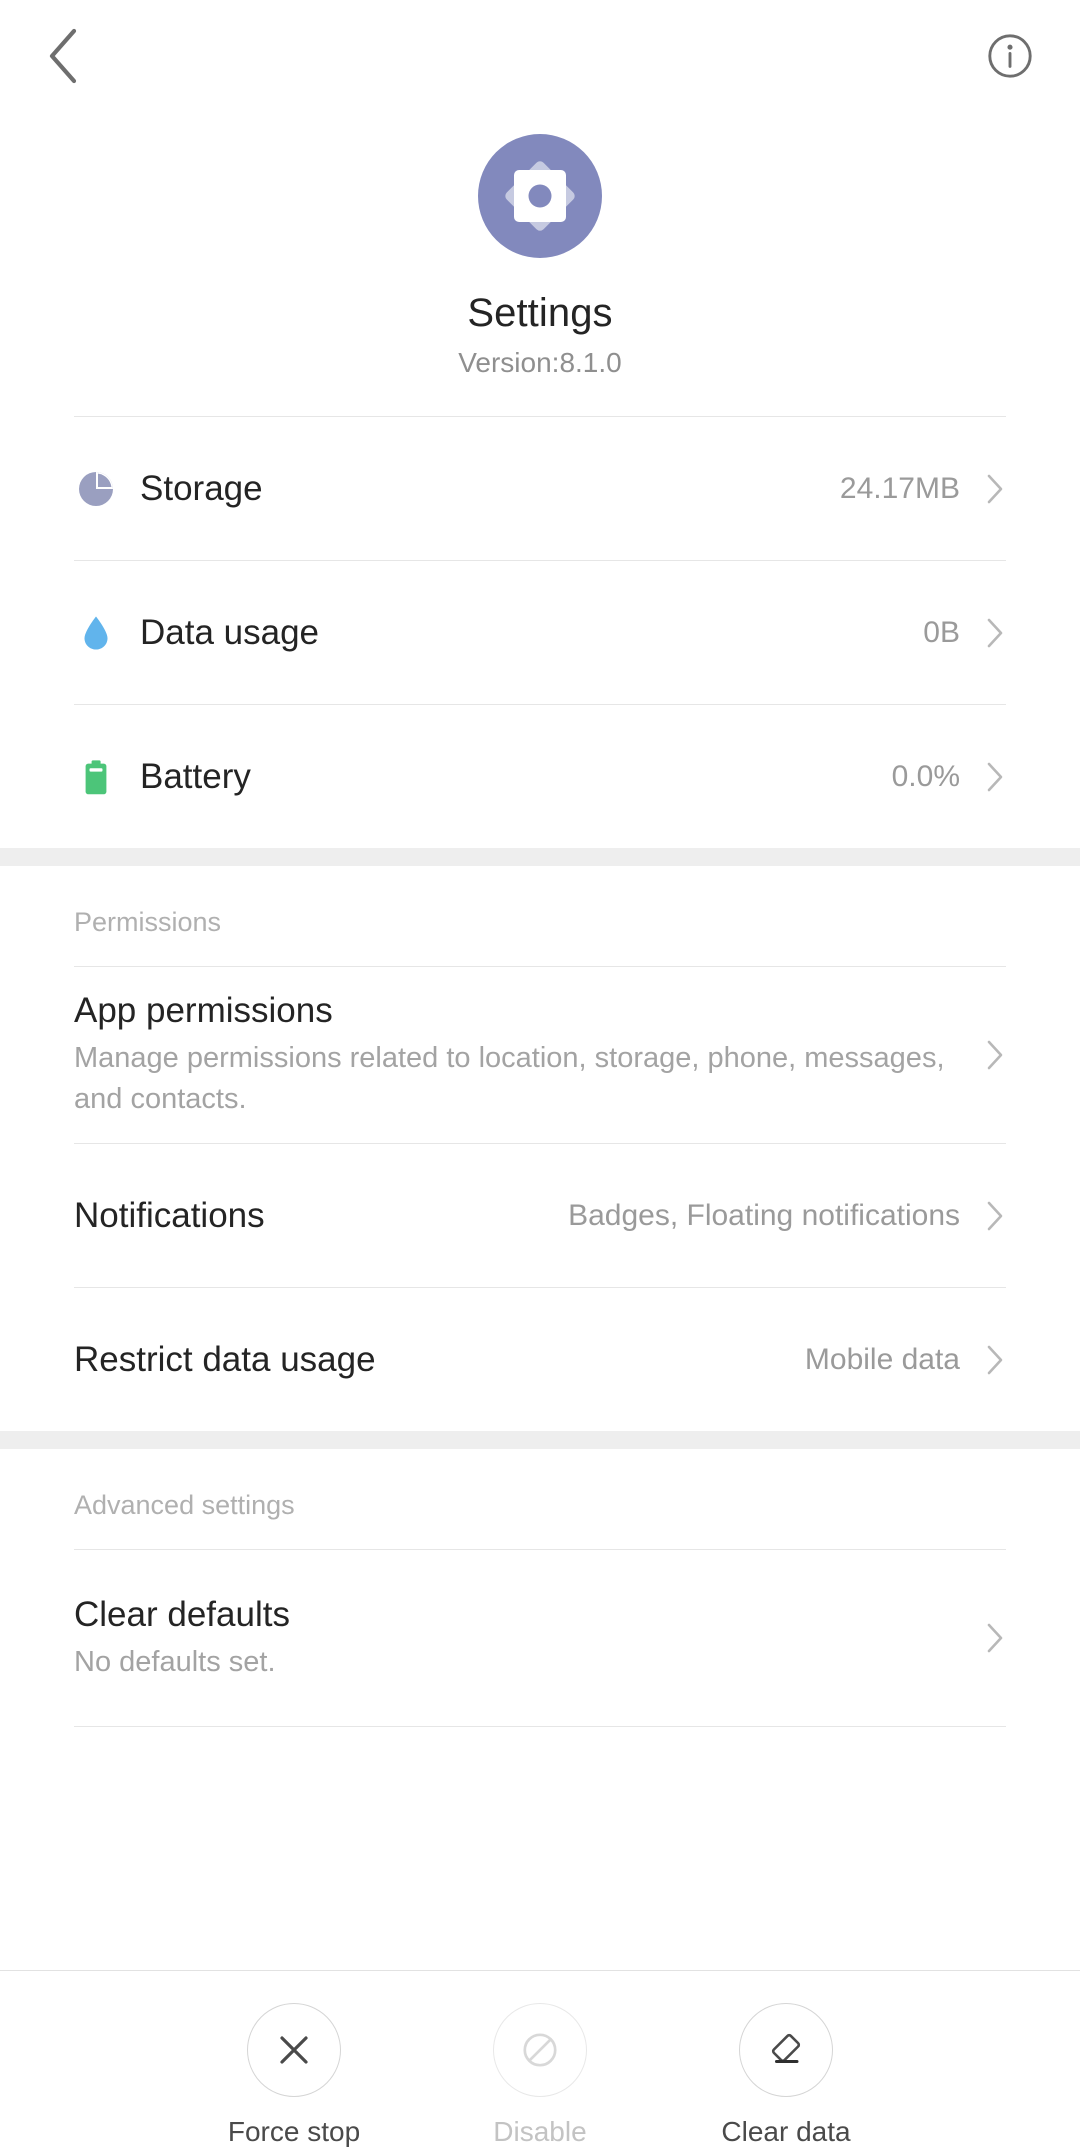 The height and width of the screenshot is (2149, 1080). What do you see at coordinates (540, 56) in the screenshot?
I see `top-bar` at bounding box center [540, 56].